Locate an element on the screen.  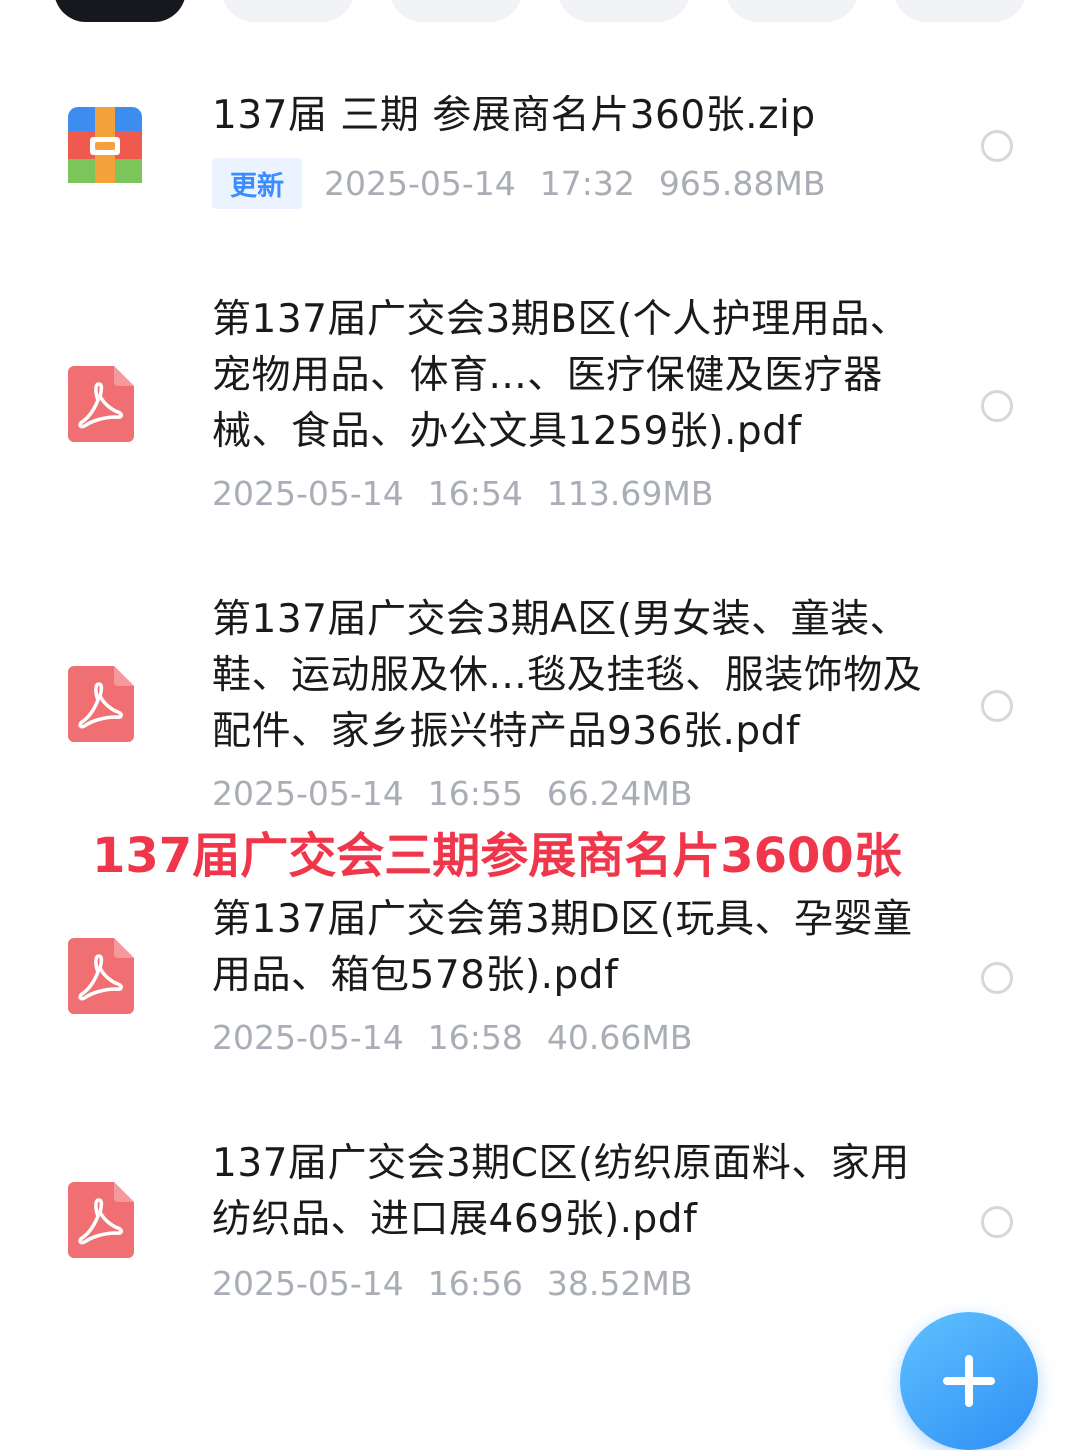
file-meta: 2025-05-14 16:54 113.69MB is located at coordinates (462, 493).